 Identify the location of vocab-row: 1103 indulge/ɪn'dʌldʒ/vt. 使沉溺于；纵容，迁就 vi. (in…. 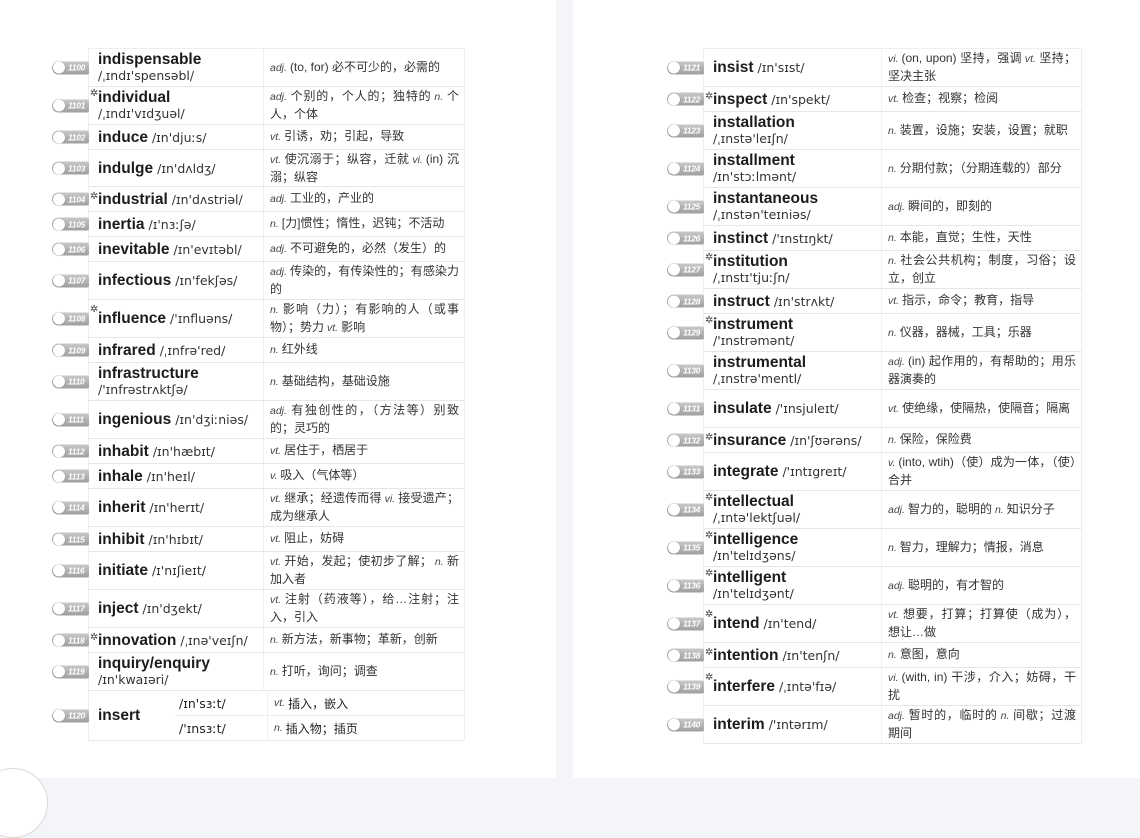
(258, 168).